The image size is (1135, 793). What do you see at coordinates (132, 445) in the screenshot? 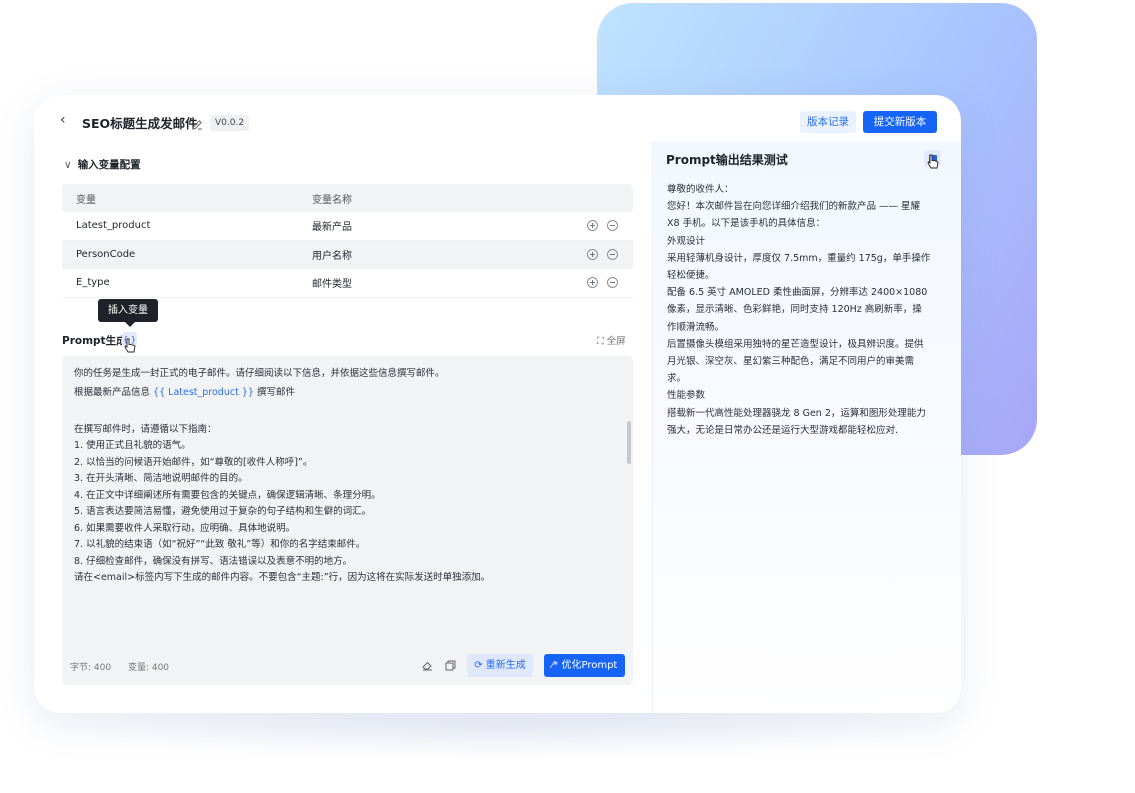
I see `prompt-line: 1. 使用正式且礼貌的语气。` at bounding box center [132, 445].